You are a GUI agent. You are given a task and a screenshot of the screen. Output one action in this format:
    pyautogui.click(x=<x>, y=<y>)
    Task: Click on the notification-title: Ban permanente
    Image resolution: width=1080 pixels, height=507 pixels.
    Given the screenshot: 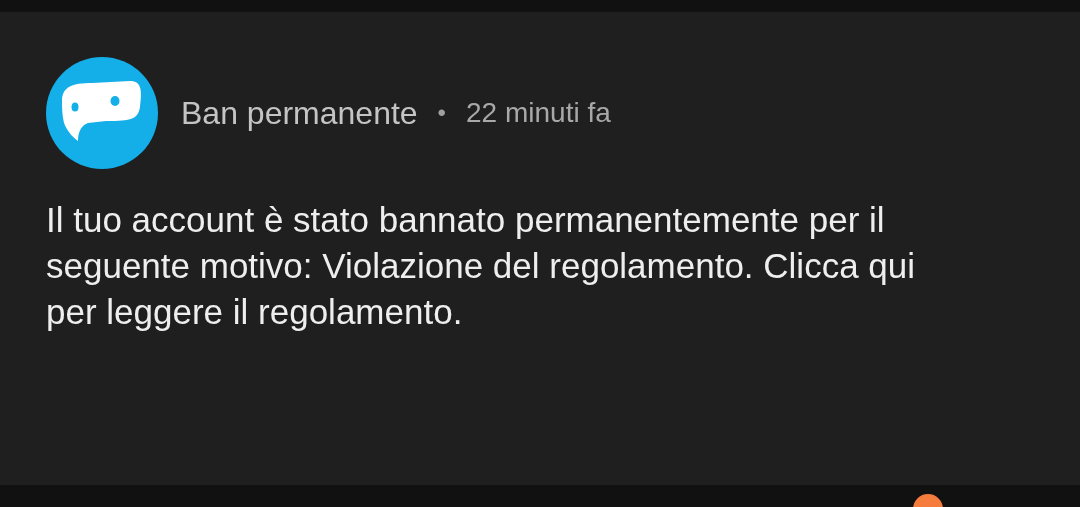 What is the action you would take?
    pyautogui.click(x=299, y=113)
    